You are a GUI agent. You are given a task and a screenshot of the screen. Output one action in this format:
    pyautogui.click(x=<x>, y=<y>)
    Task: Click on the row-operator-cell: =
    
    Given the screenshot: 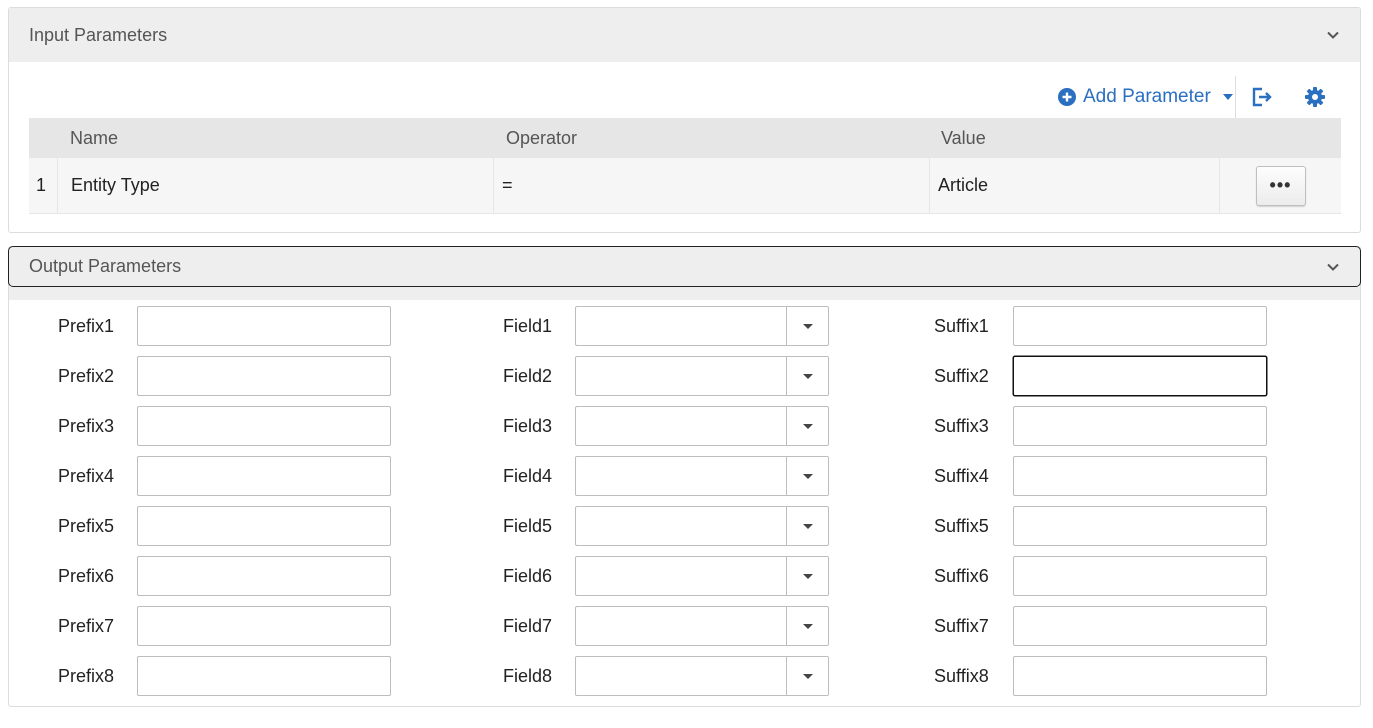 What is the action you would take?
    pyautogui.click(x=711, y=185)
    